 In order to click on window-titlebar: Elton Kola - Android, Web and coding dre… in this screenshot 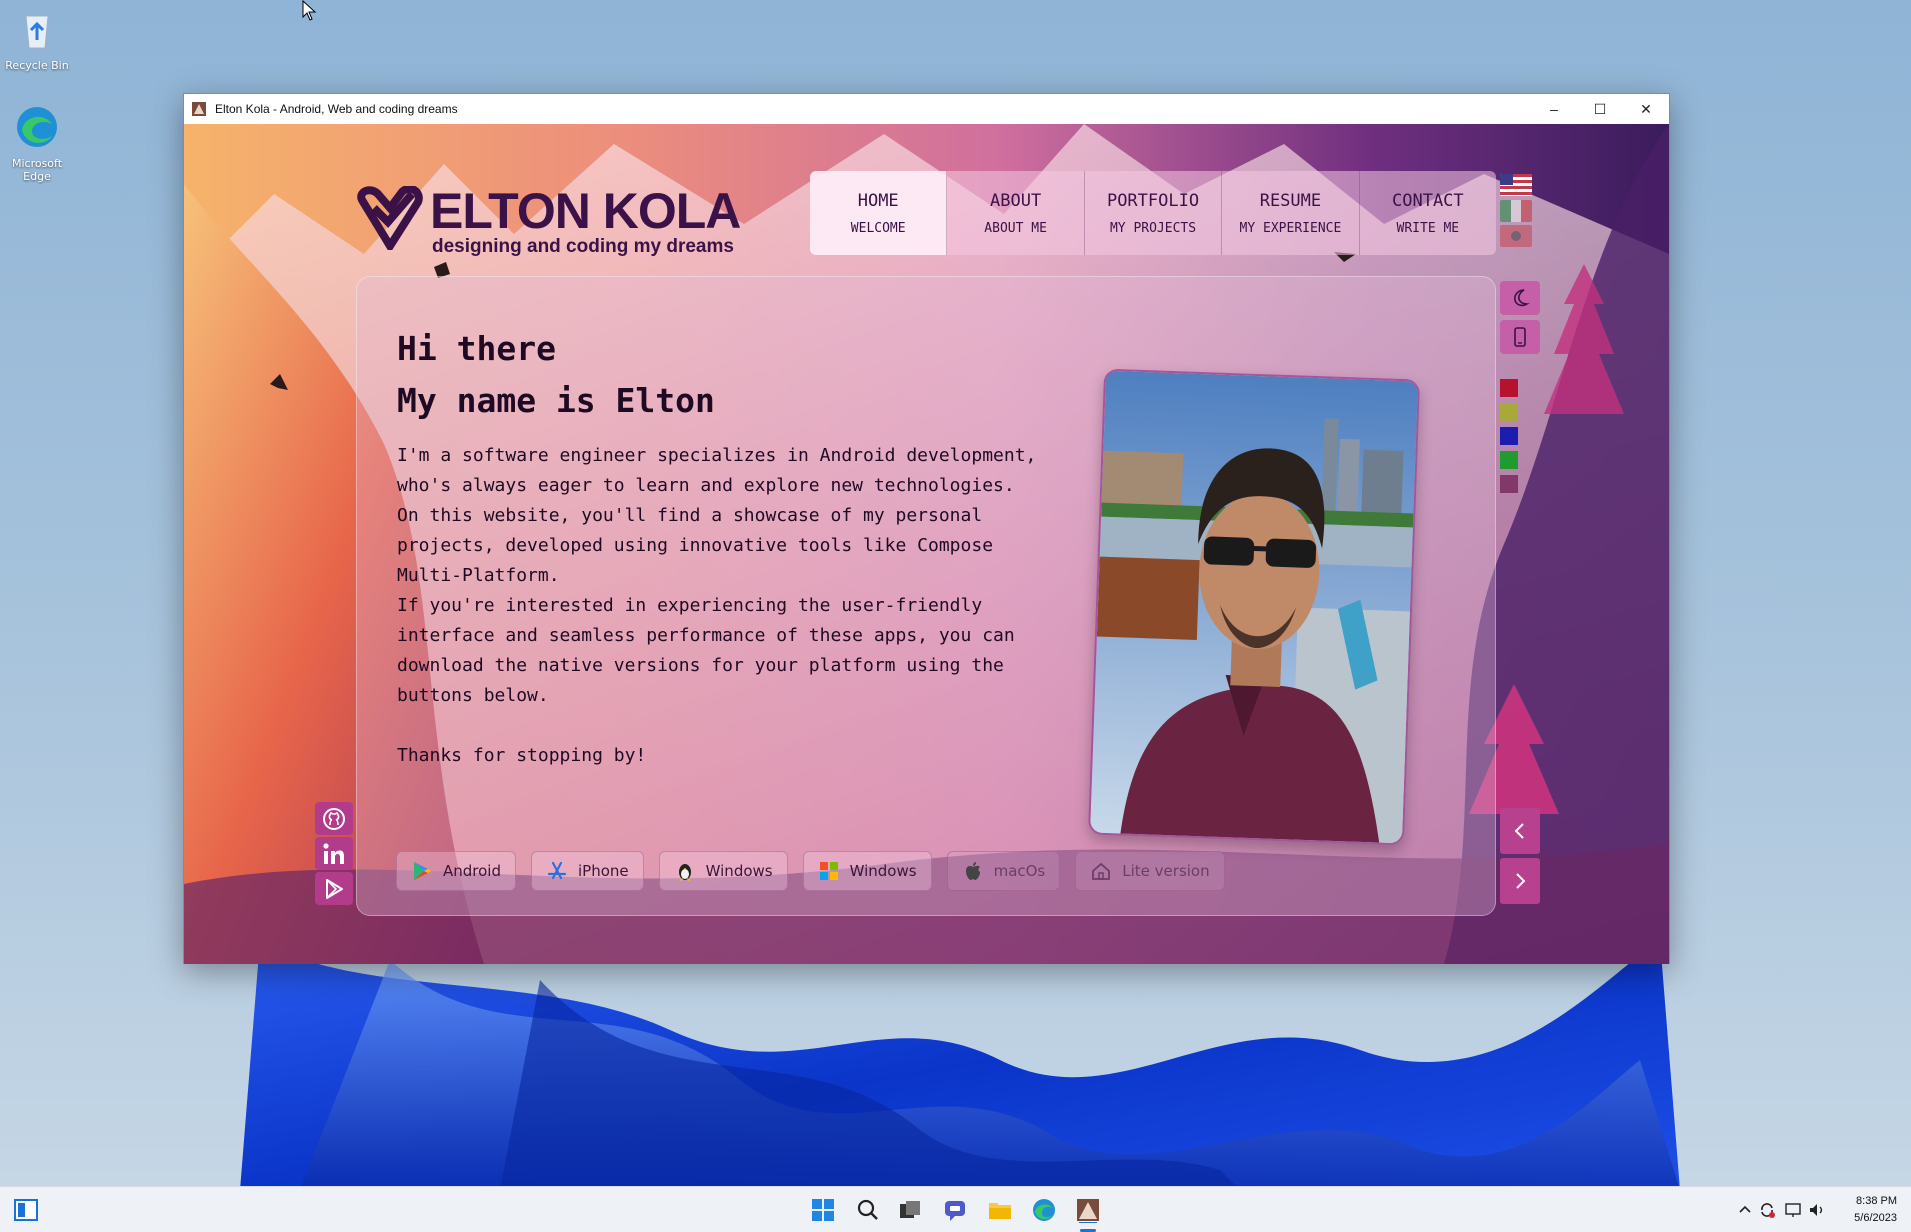, I will do `click(926, 109)`.